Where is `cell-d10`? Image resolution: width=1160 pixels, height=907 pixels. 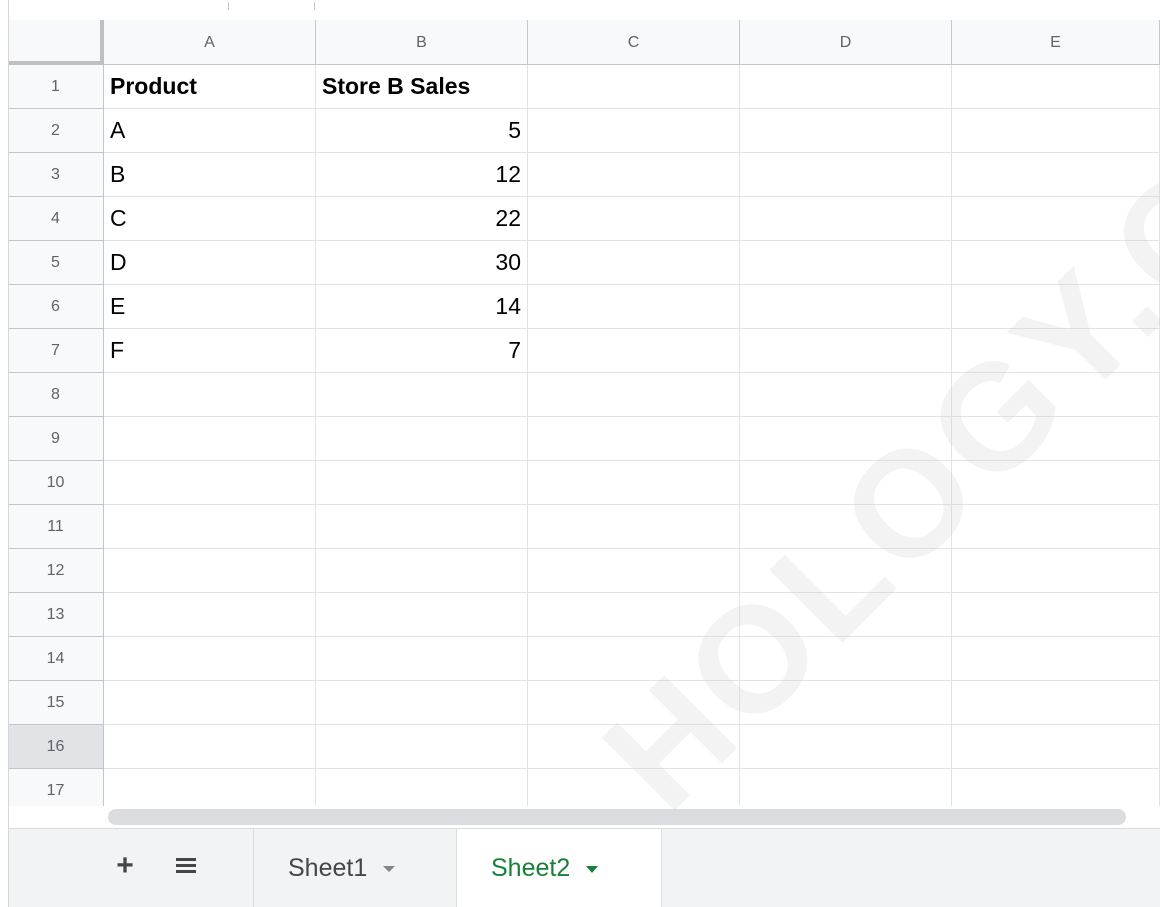 cell-d10 is located at coordinates (846, 483).